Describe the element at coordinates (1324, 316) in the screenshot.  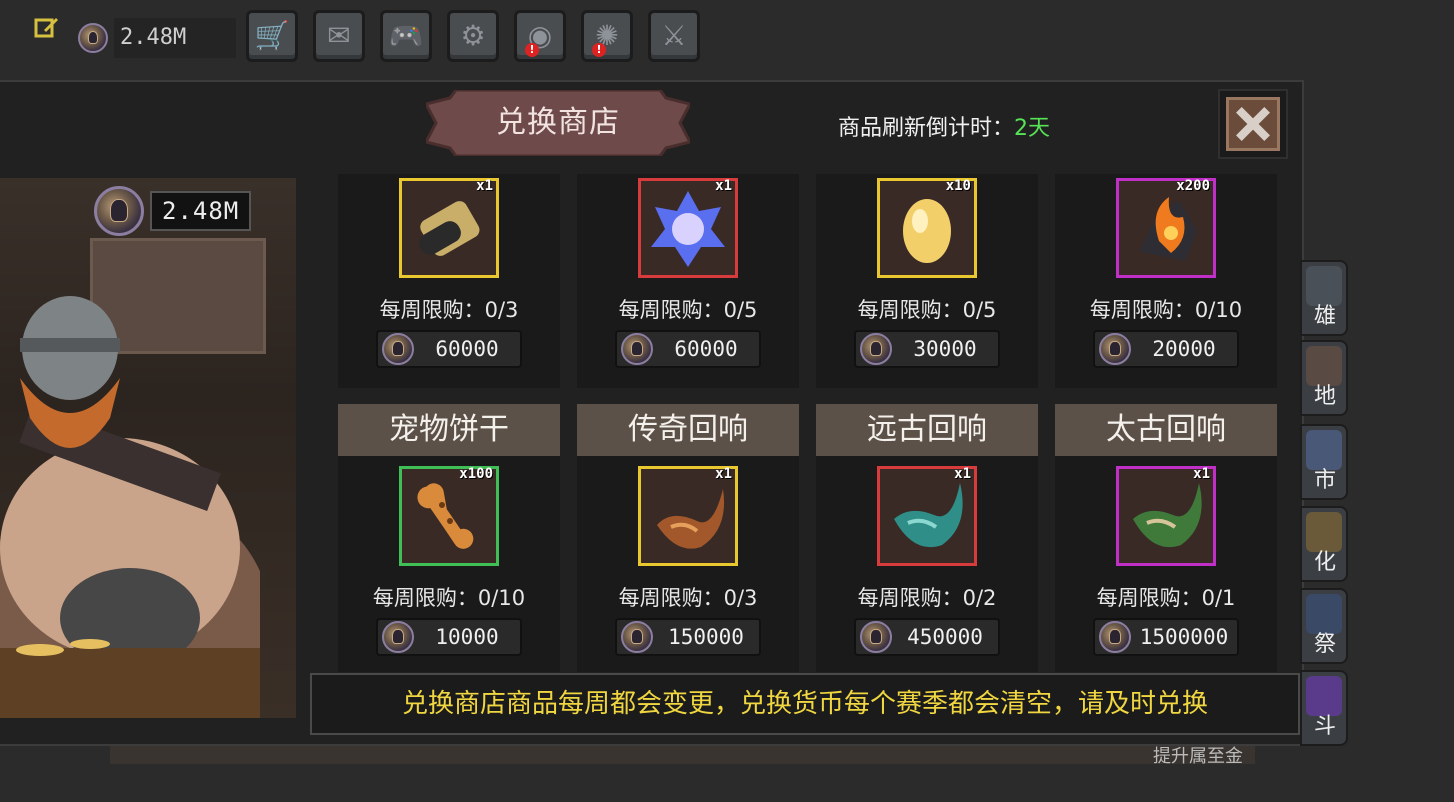
I see `side-menu-label: 雄` at that location.